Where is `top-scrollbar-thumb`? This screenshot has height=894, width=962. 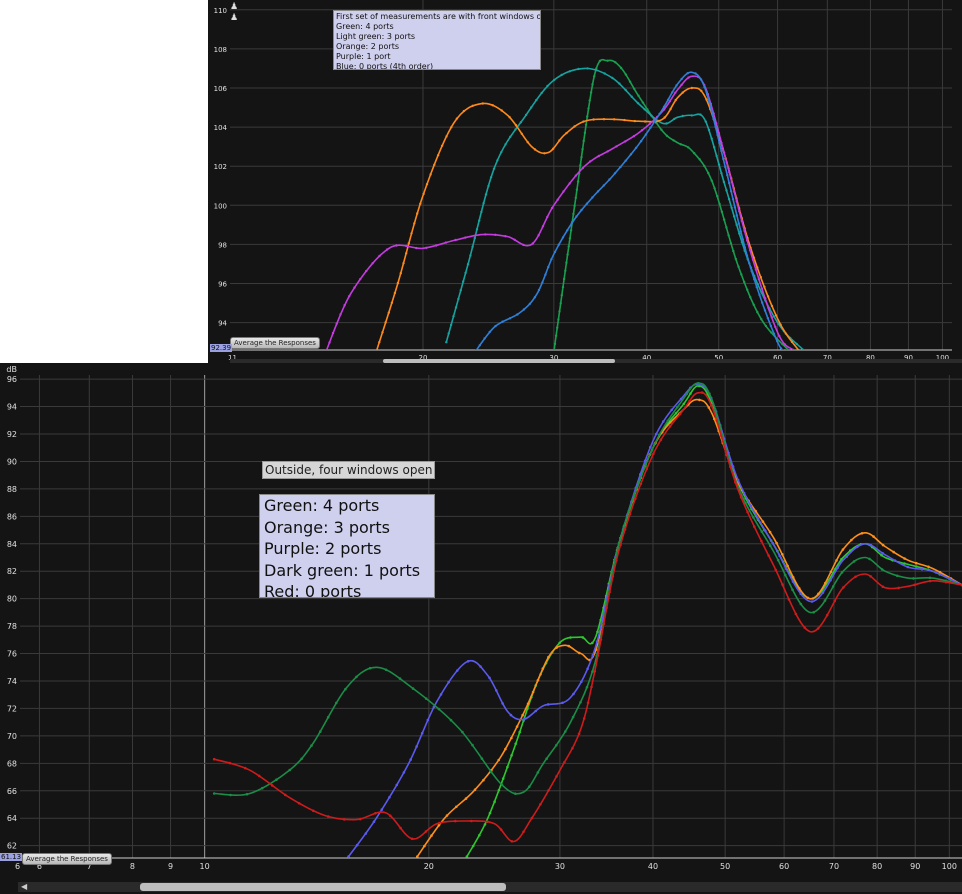
top-scrollbar-thumb is located at coordinates (499, 361).